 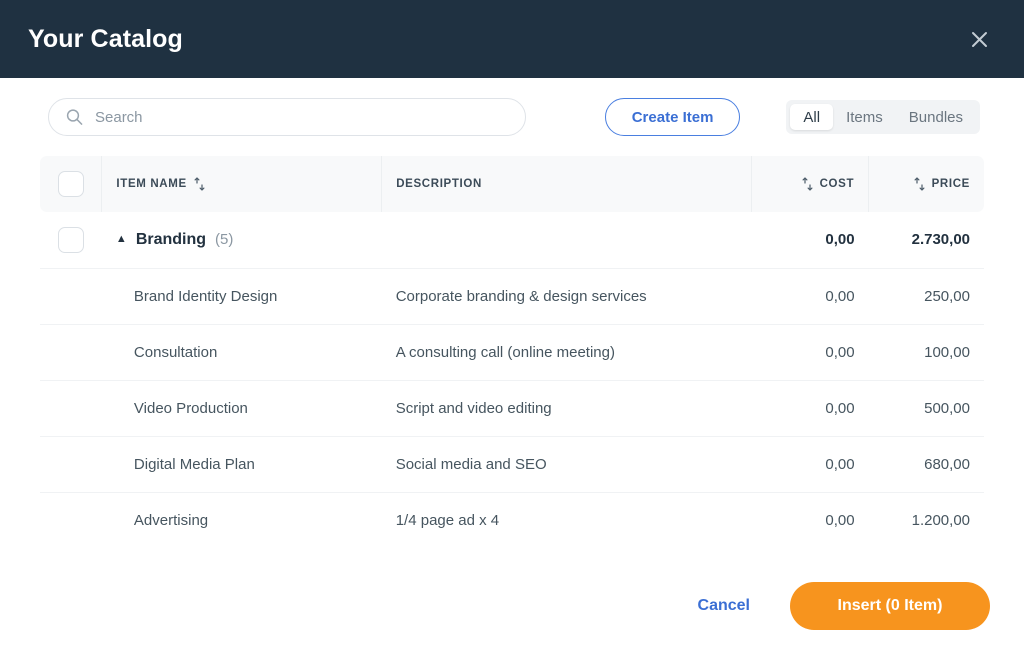 I want to click on filter-tab-items: Items, so click(x=864, y=117).